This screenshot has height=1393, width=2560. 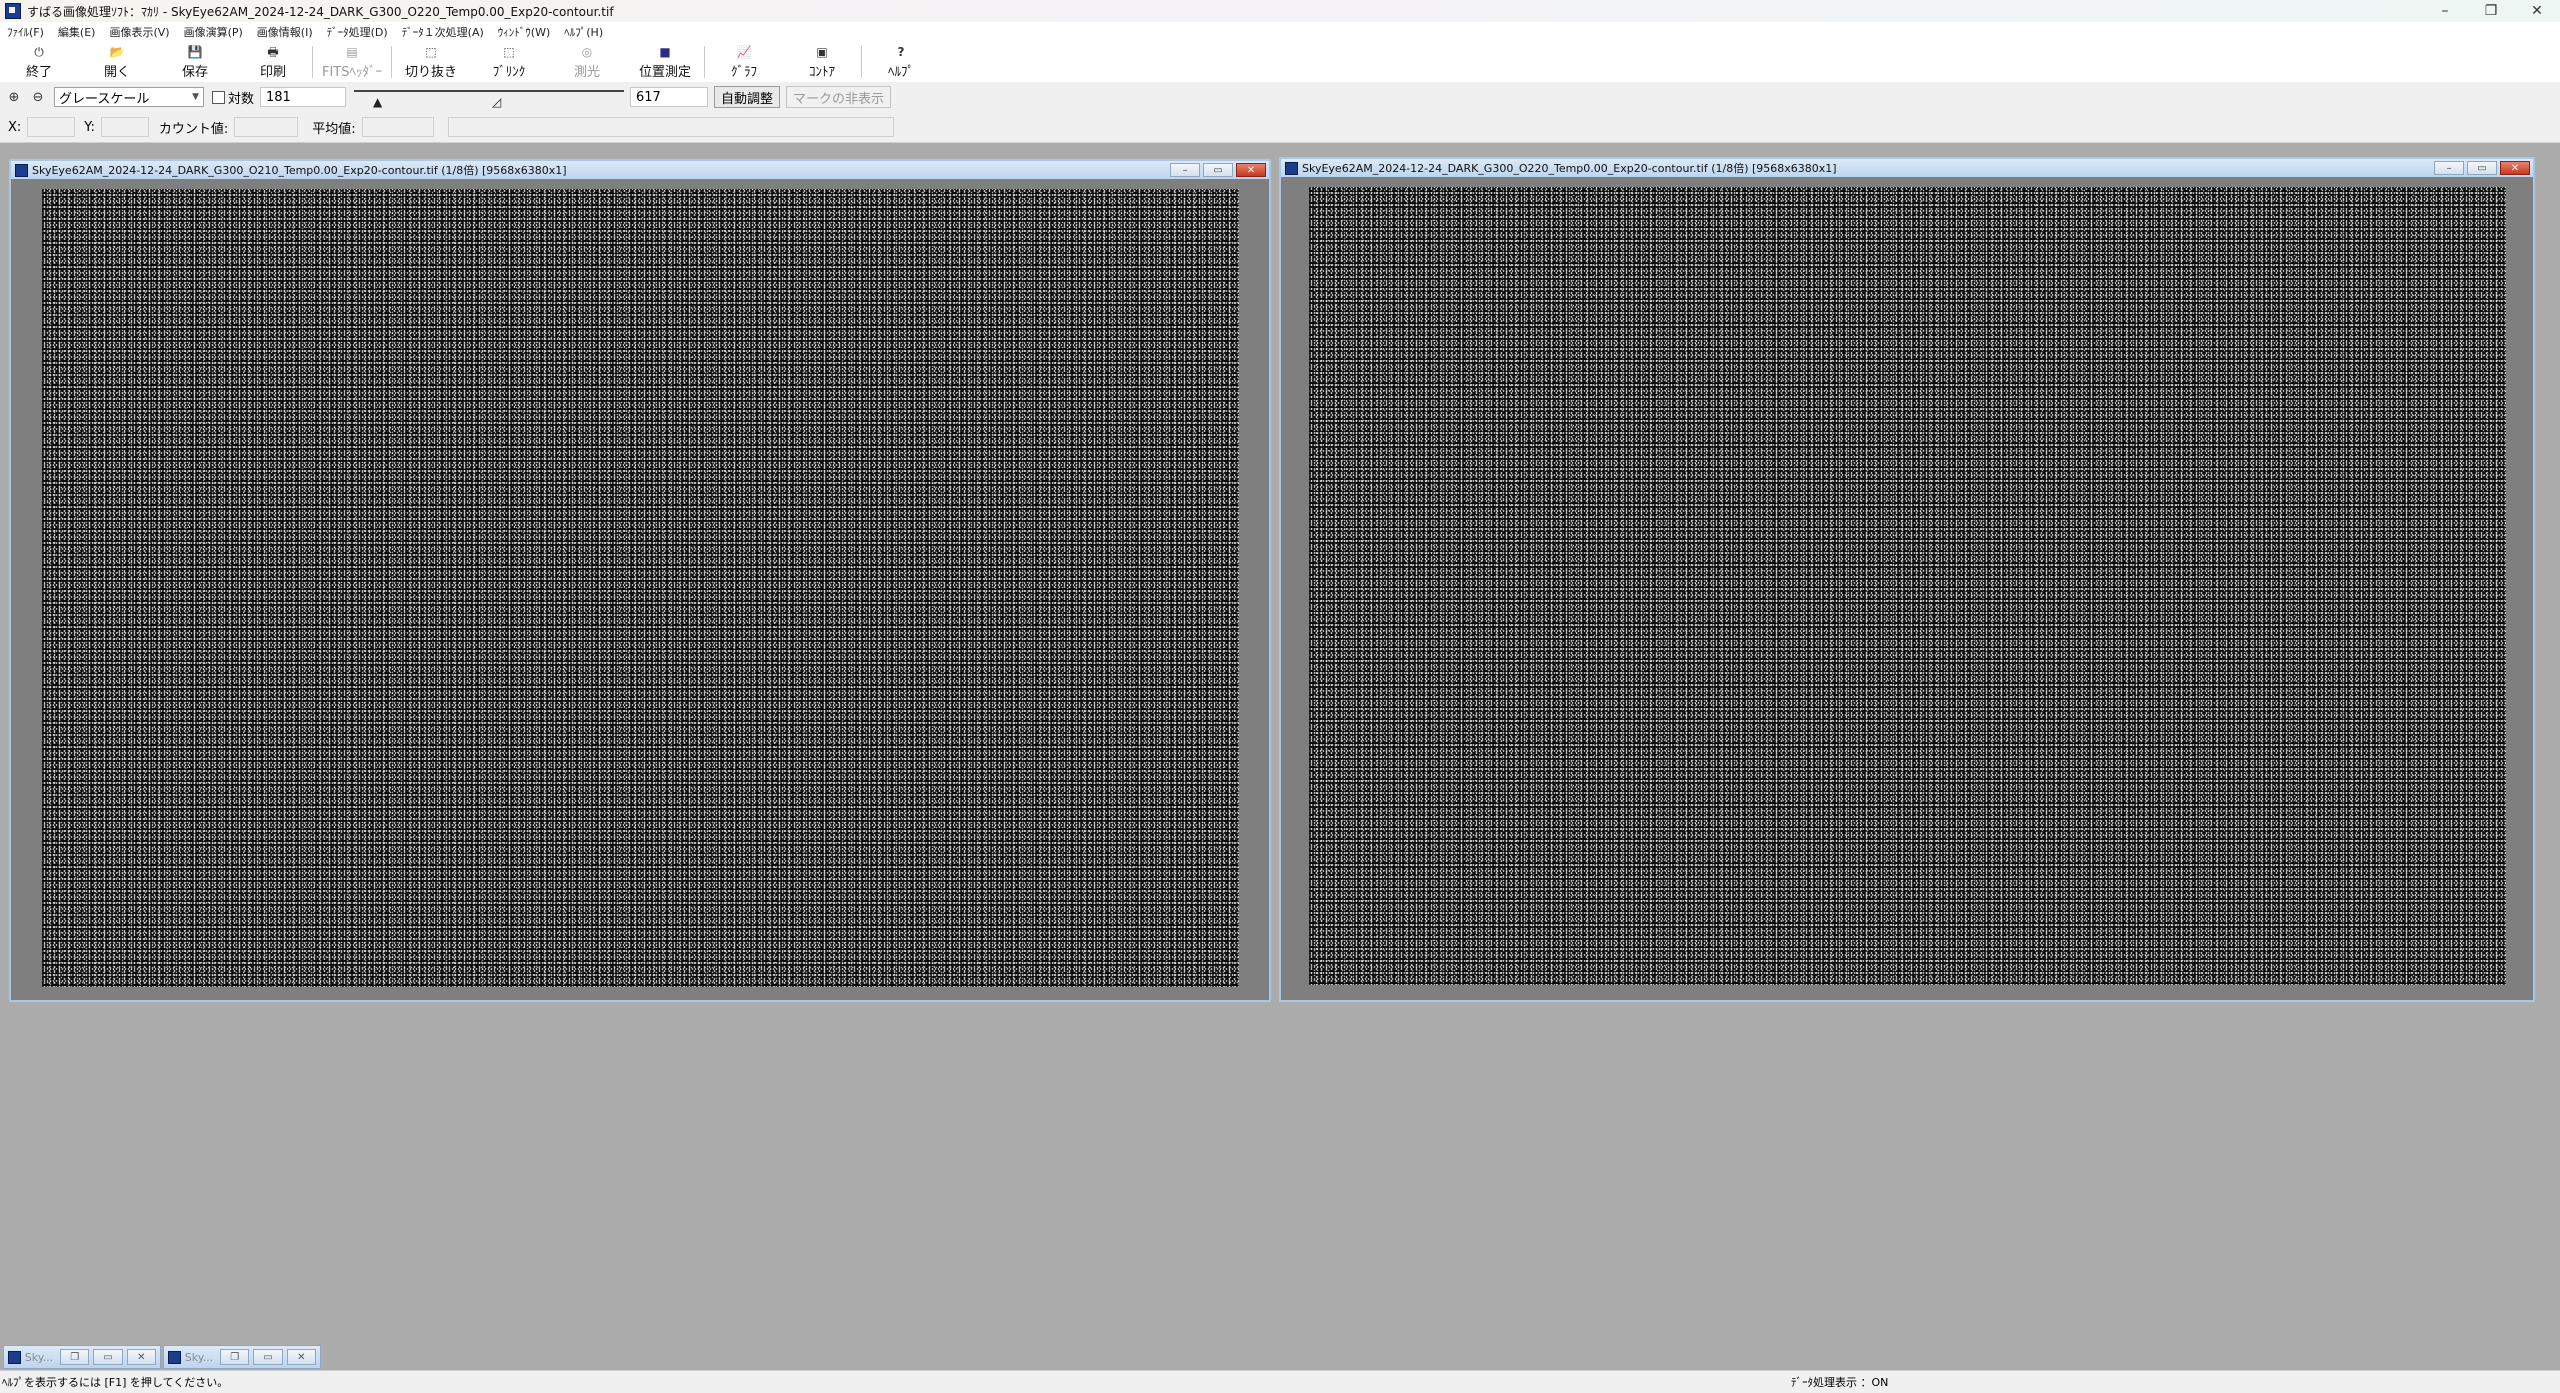 What do you see at coordinates (39, 51) in the screenshot?
I see `power-icon: ⏻` at bounding box center [39, 51].